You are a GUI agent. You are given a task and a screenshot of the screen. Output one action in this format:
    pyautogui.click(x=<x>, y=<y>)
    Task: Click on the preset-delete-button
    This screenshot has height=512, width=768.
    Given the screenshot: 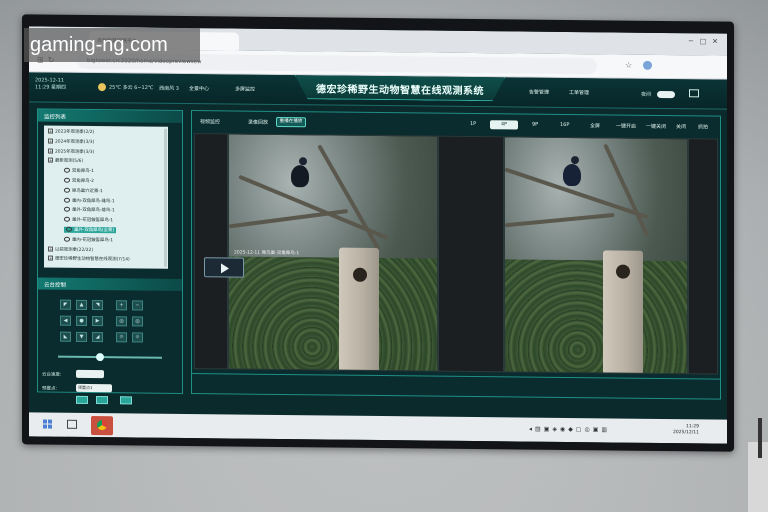 What is the action you would take?
    pyautogui.click(x=126, y=400)
    